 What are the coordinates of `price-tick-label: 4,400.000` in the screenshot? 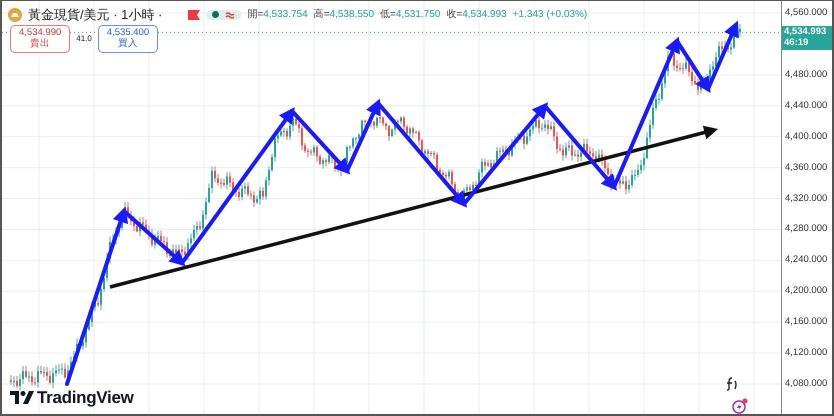 It's located at (806, 137).